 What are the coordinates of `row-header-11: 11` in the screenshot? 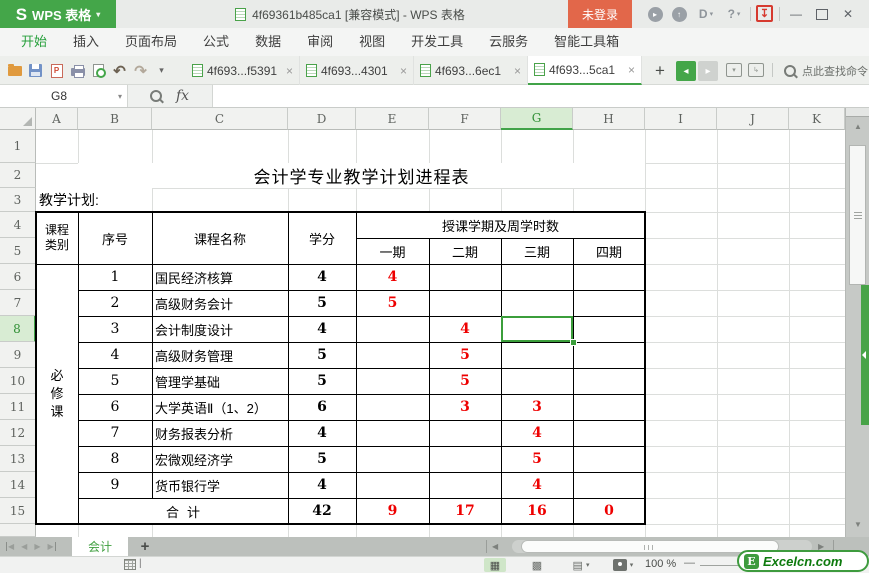 It's located at (18, 407).